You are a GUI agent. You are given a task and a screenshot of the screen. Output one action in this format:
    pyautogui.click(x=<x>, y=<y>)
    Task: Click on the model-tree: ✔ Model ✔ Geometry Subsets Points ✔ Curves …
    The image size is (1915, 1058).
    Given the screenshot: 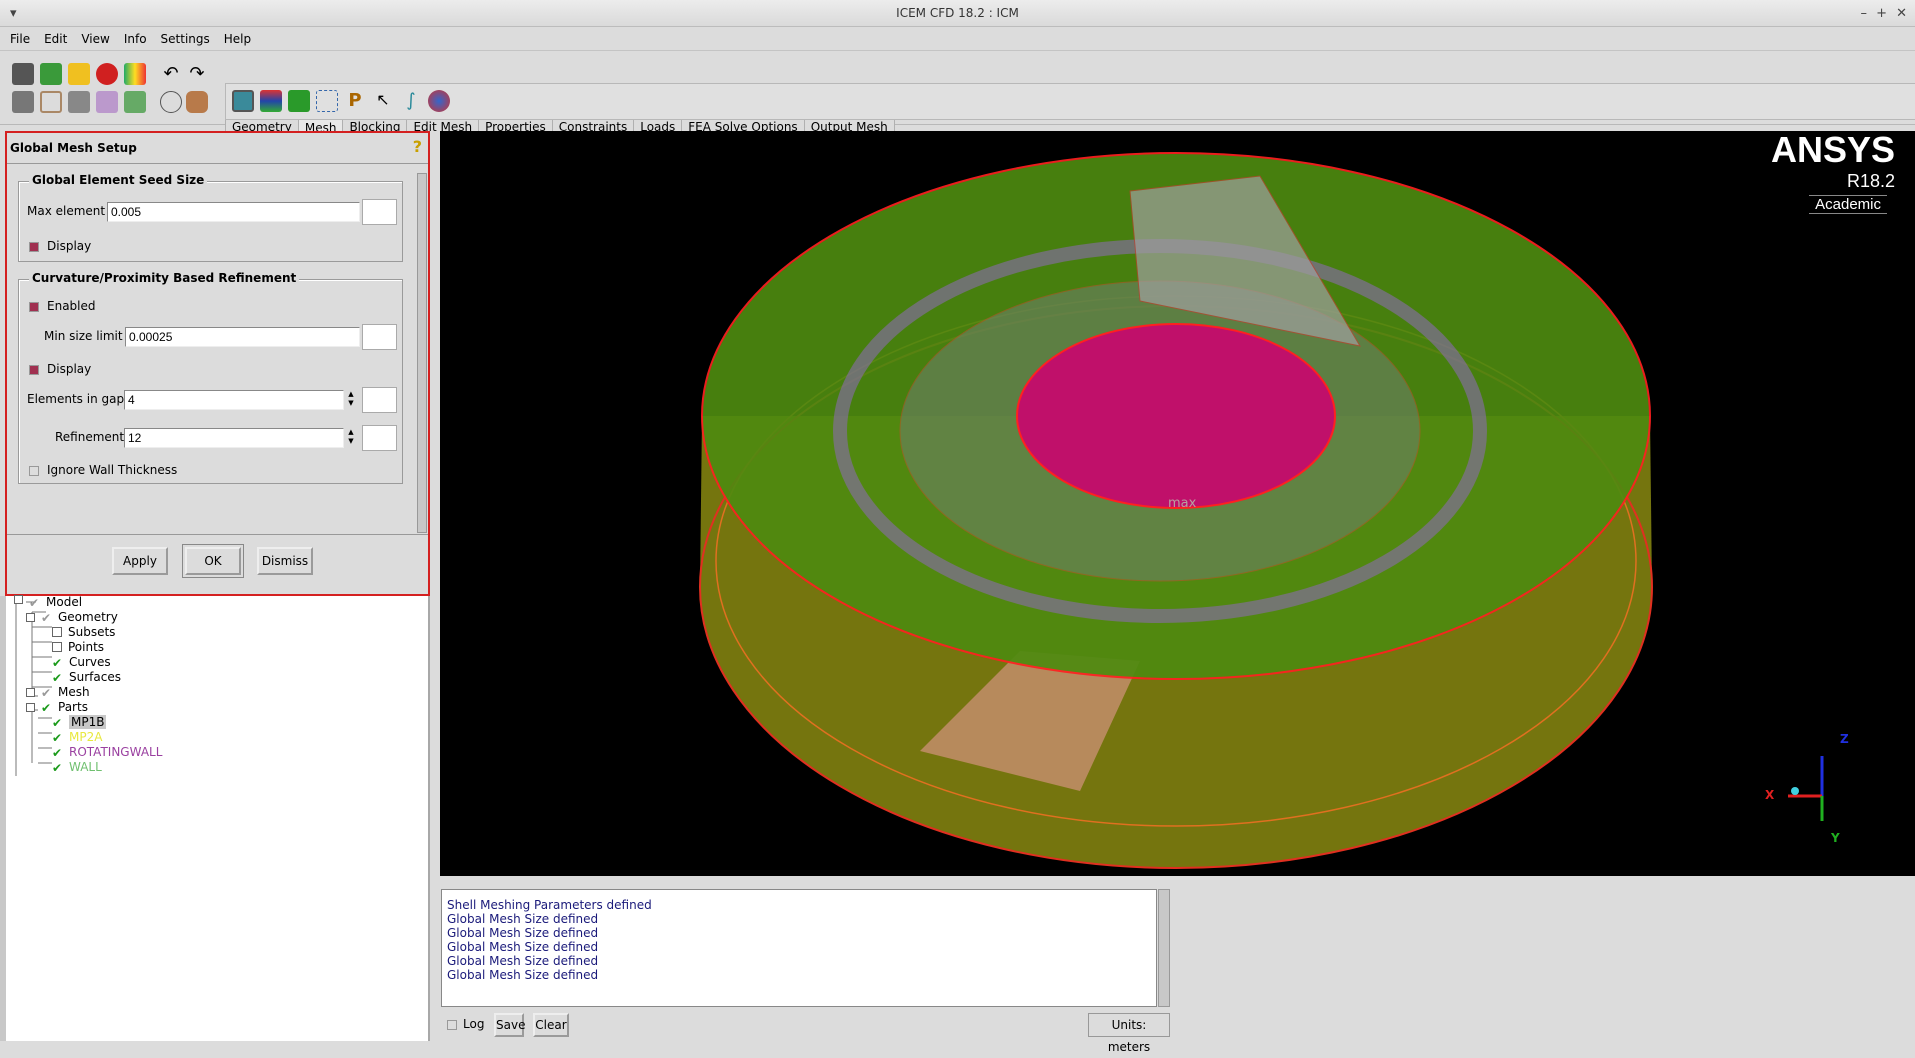 What is the action you would take?
    pyautogui.click(x=215, y=818)
    